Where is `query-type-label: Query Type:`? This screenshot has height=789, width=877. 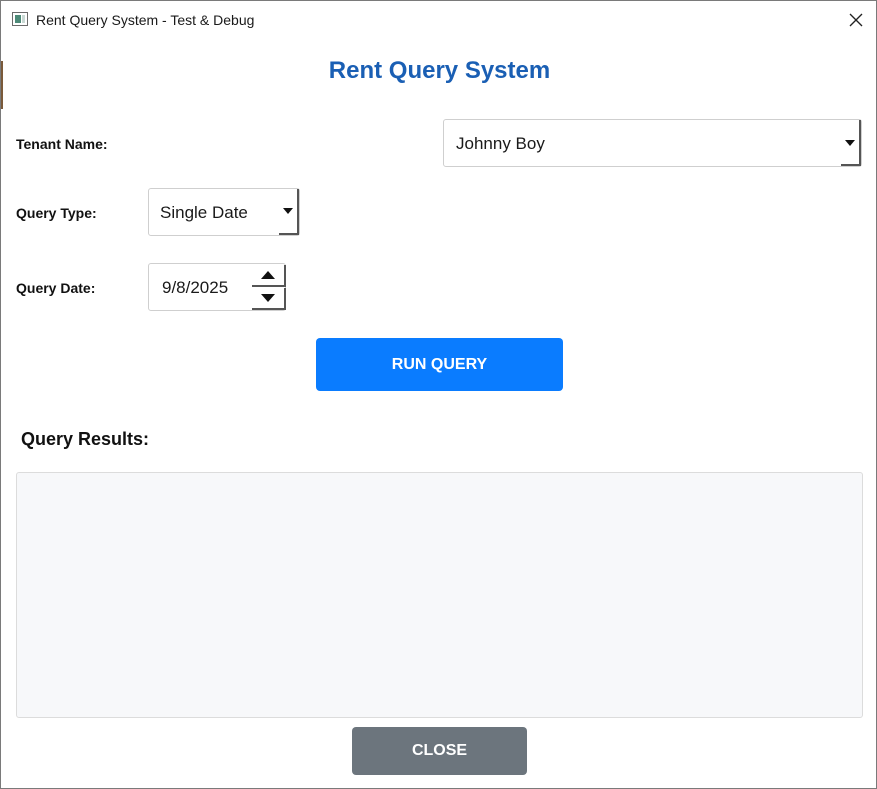 query-type-label: Query Type: is located at coordinates (56, 213).